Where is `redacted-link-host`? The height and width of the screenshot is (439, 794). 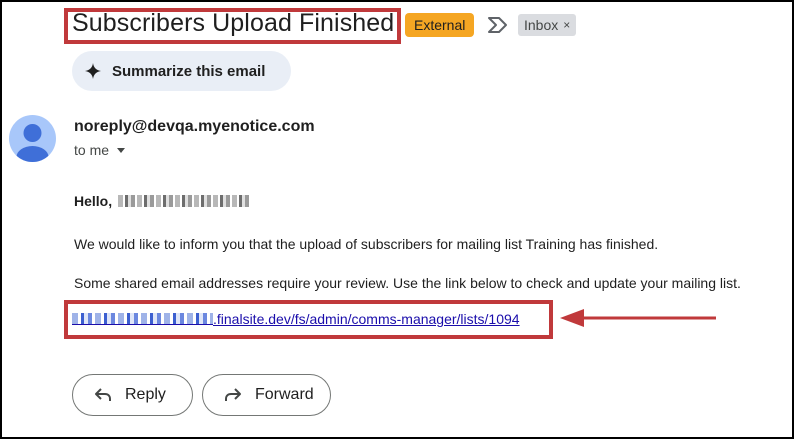 redacted-link-host is located at coordinates (142, 319).